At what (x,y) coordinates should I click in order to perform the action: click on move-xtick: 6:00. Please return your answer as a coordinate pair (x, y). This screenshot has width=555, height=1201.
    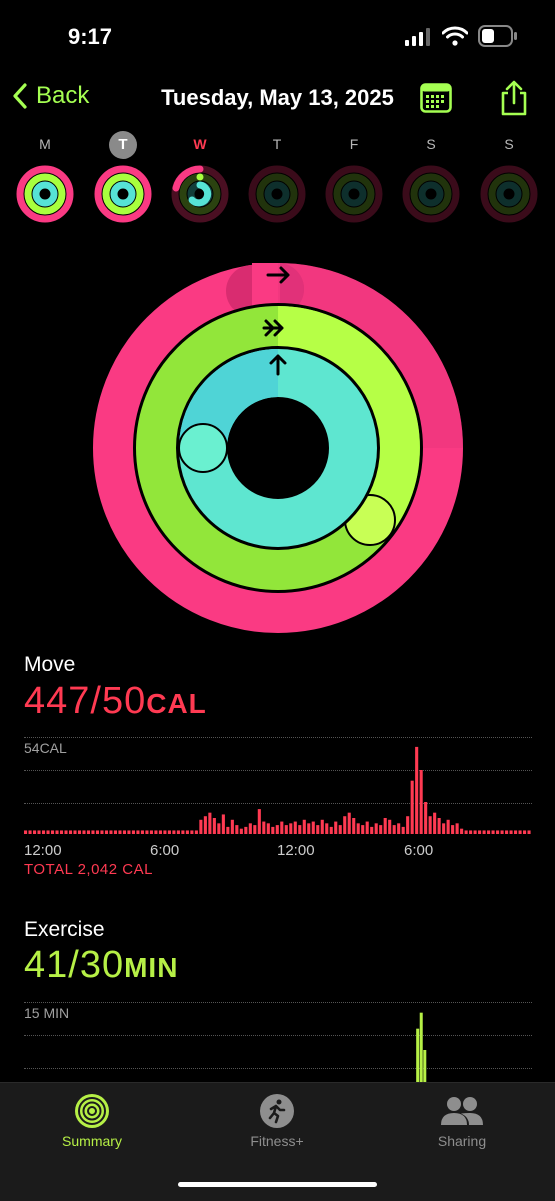
    Looking at the image, I should click on (165, 850).